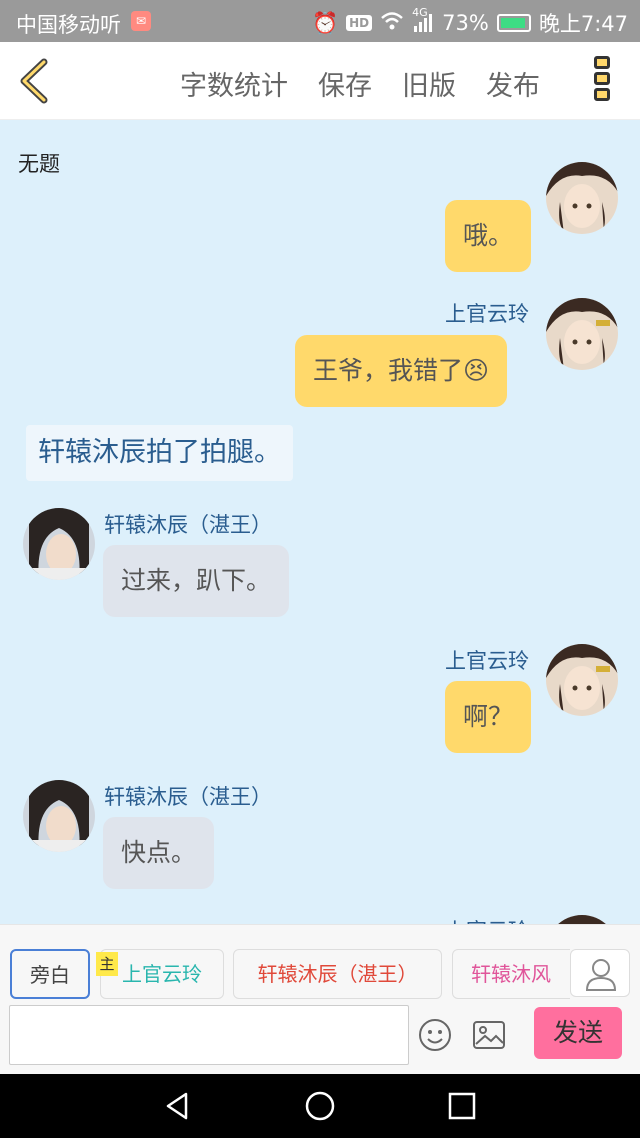 The image size is (640, 1138). I want to click on user-icon, so click(601, 975).